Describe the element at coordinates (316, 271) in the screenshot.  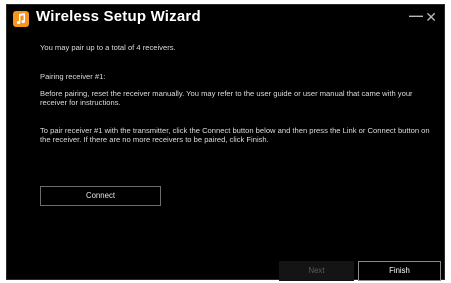
I see `next-button: Next` at that location.